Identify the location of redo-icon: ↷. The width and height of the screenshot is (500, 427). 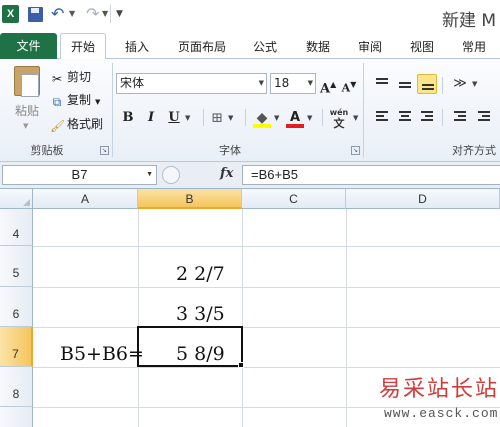
(92, 14).